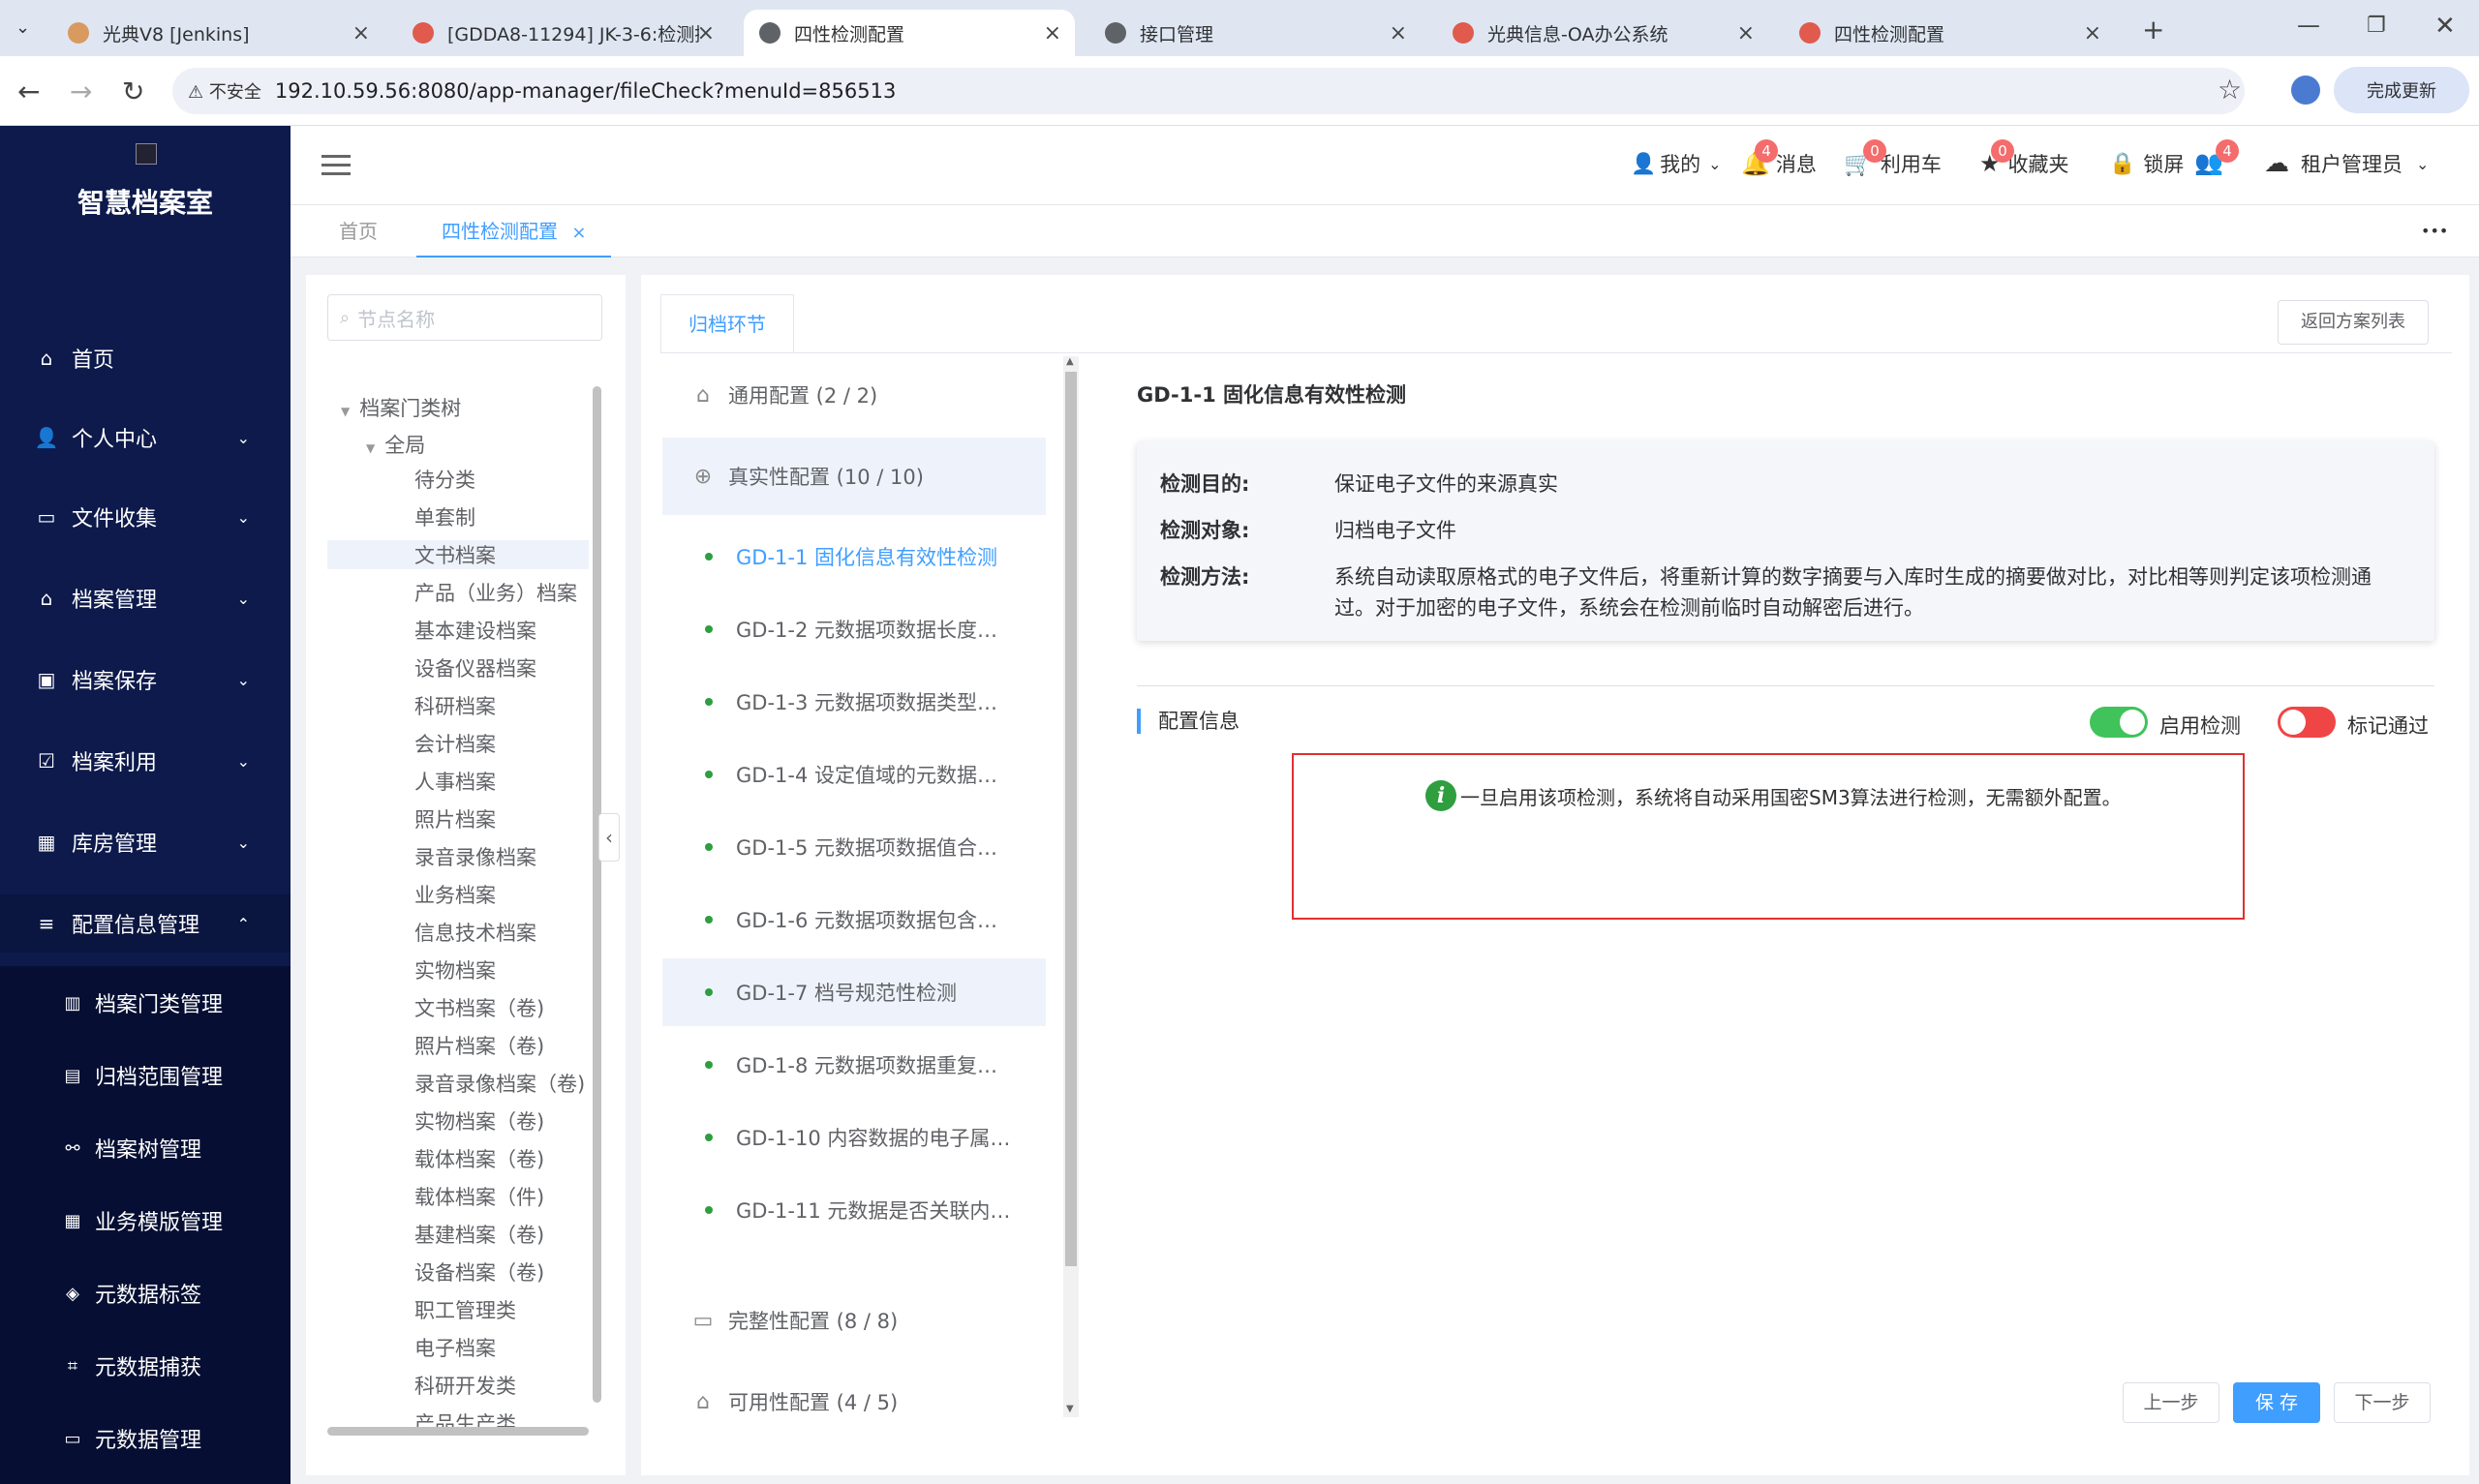  What do you see at coordinates (2153, 29) in the screenshot?
I see `new-tab-button: +` at bounding box center [2153, 29].